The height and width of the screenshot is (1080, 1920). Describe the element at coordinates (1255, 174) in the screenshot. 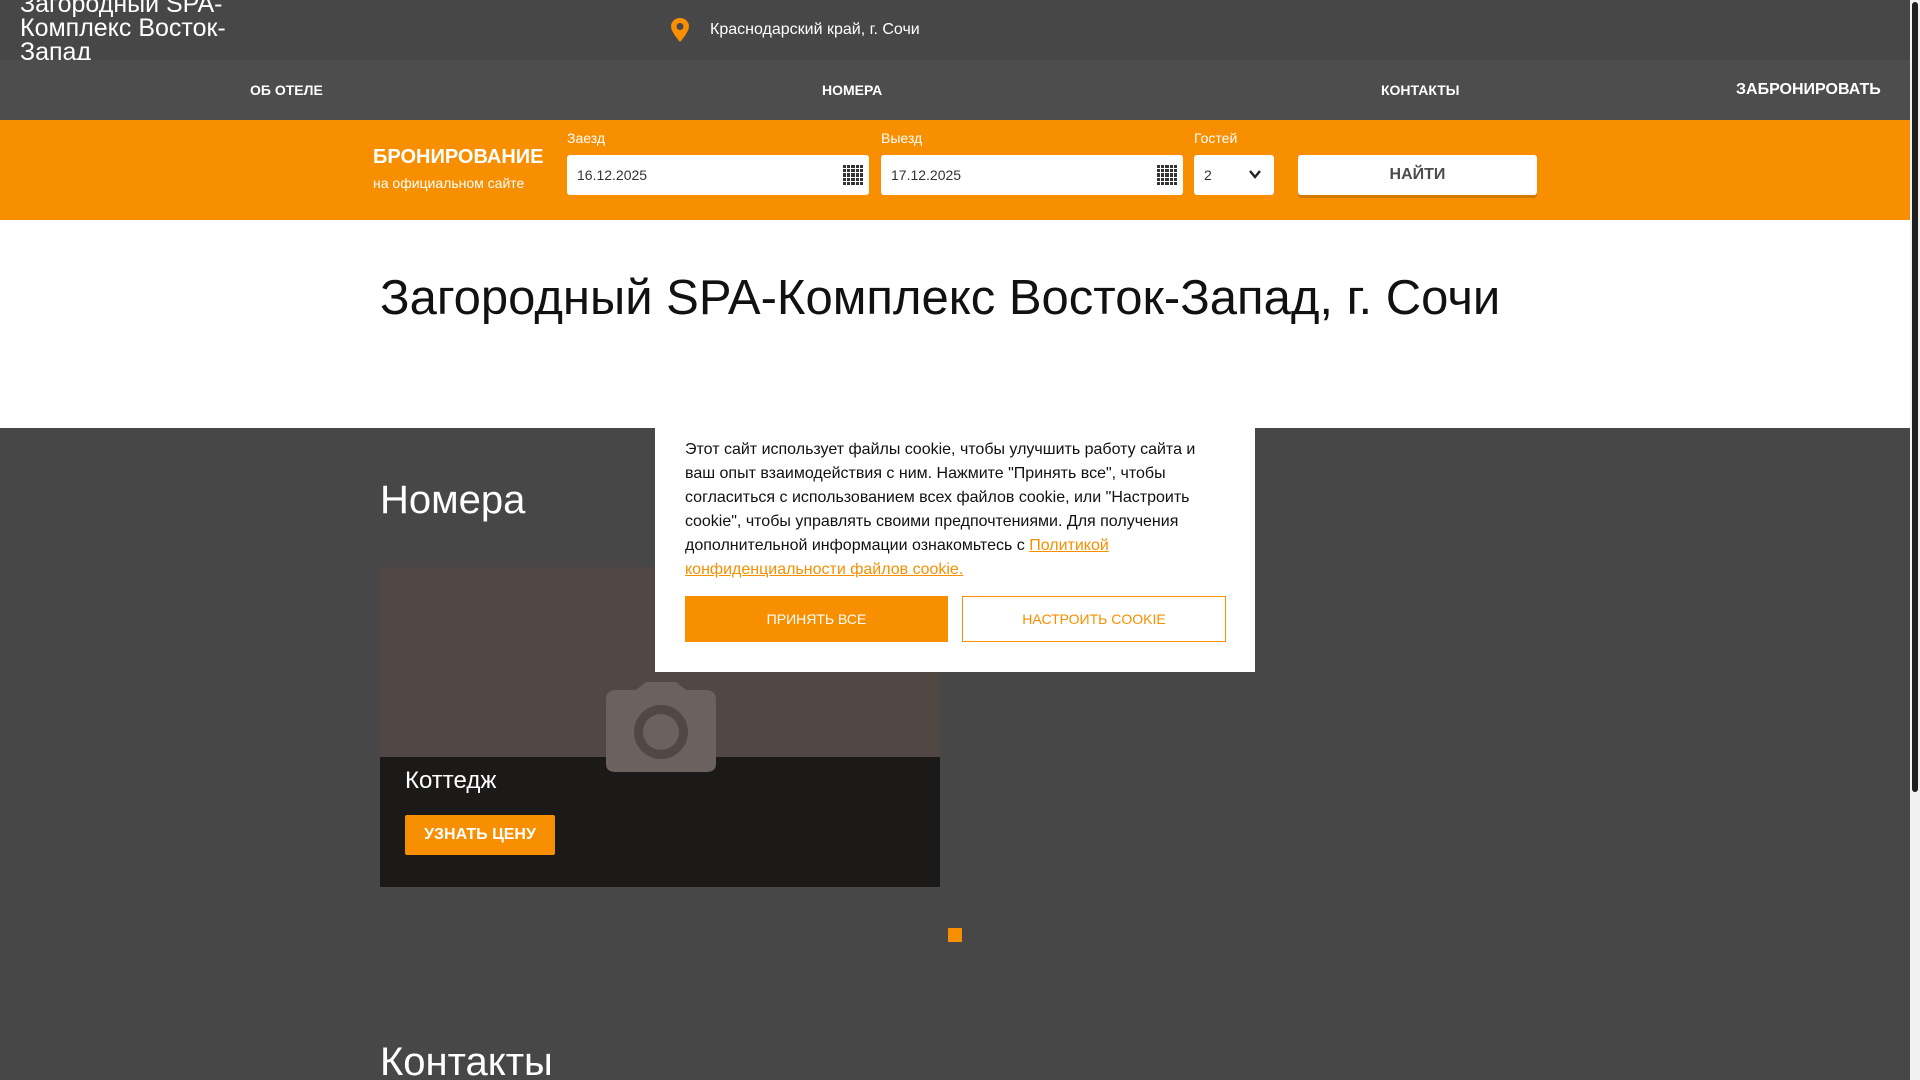

I see `chevron-down-icon` at that location.